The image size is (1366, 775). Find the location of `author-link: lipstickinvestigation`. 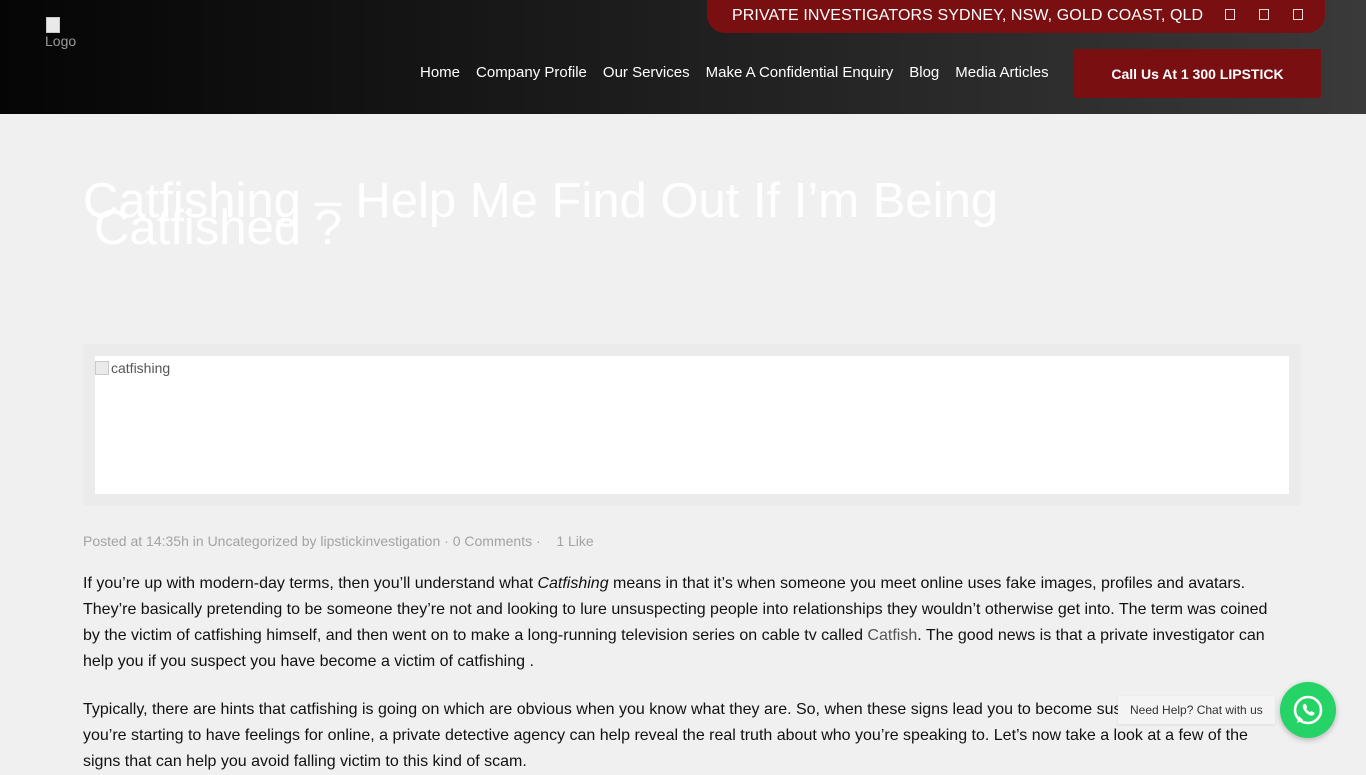

author-link: lipstickinvestigation is located at coordinates (380, 541).